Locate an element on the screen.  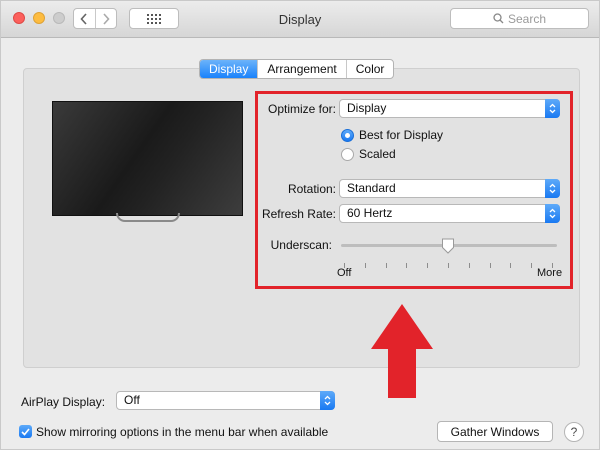
search-placeholder: Search is located at coordinates (527, 18).